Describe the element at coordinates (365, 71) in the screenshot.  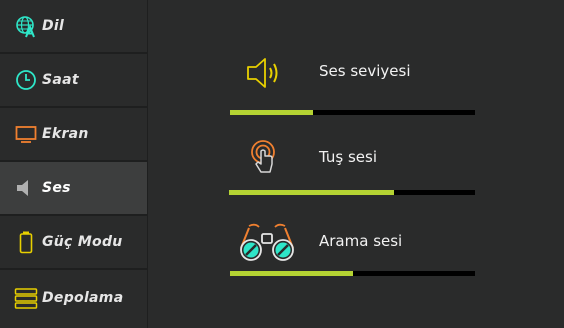
I see `volume-label: Ses seviyesi` at that location.